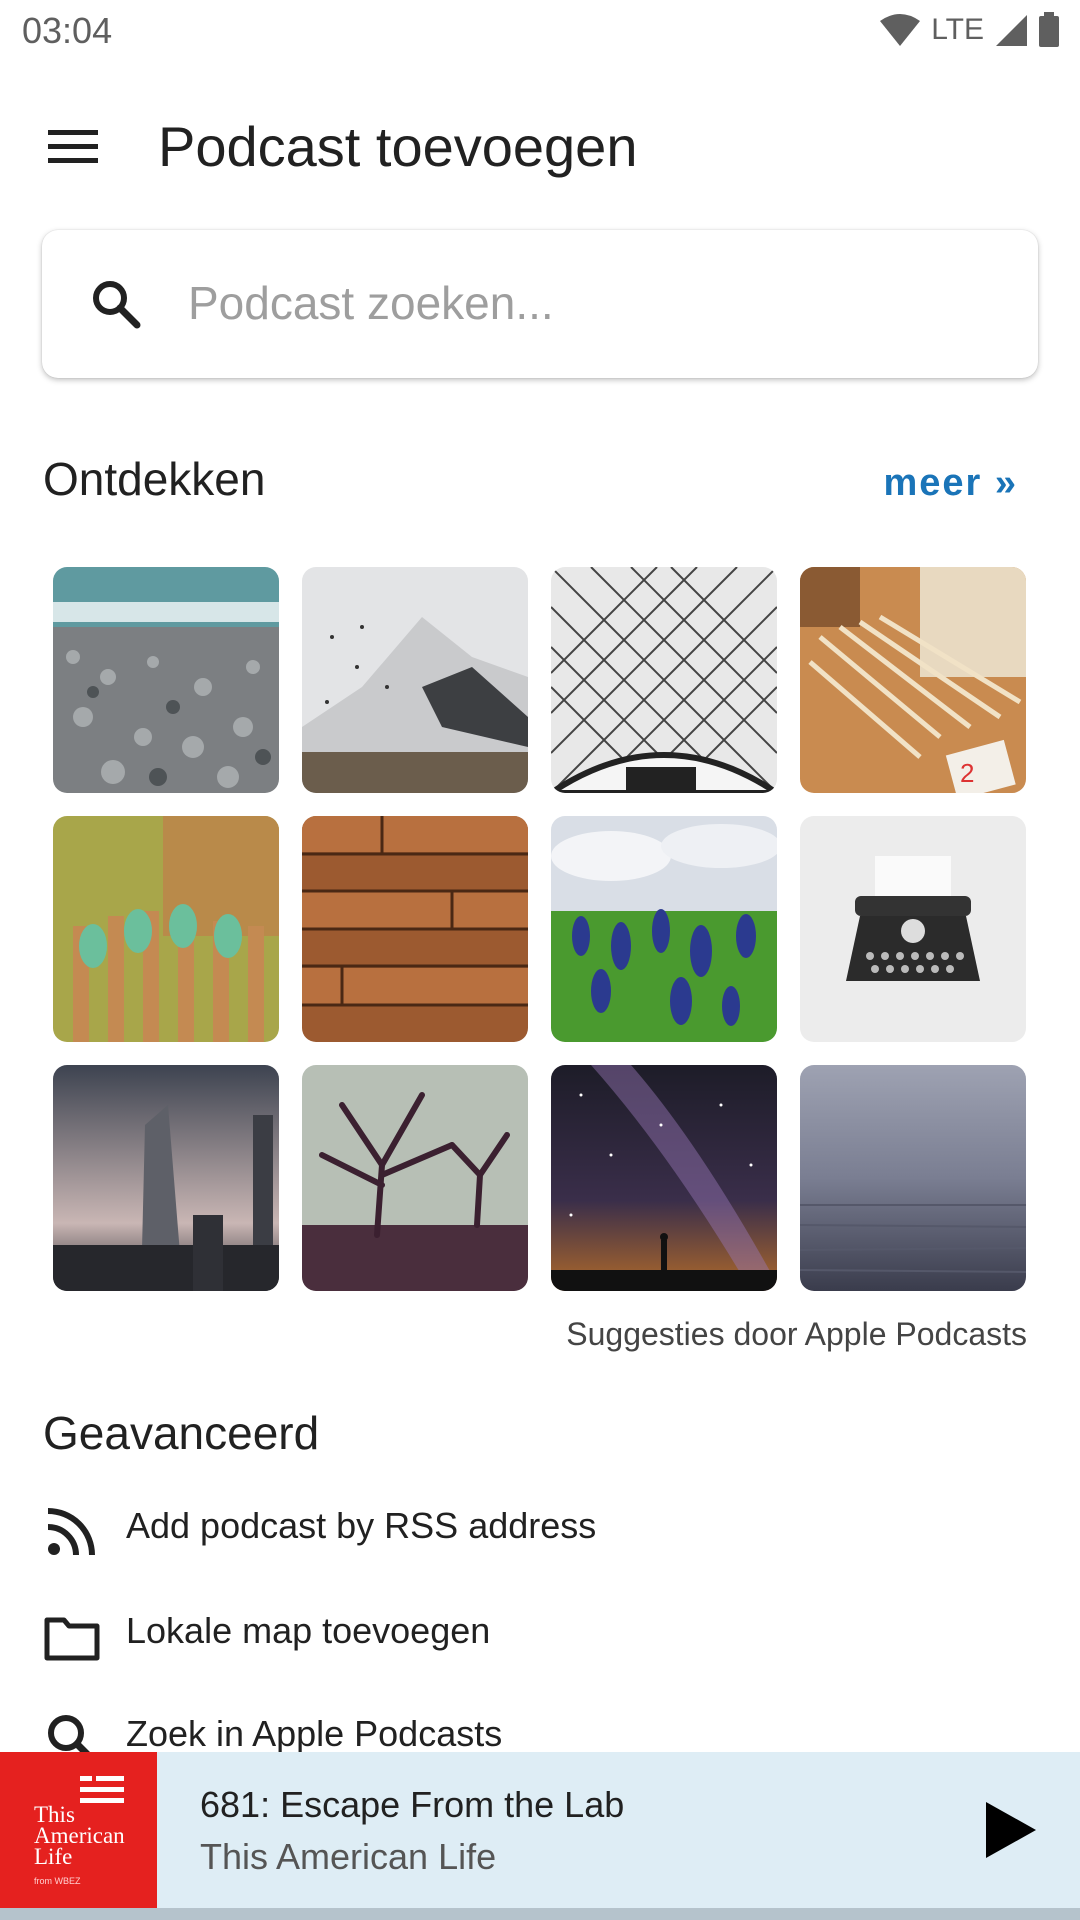 Image resolution: width=1080 pixels, height=1920 pixels. What do you see at coordinates (664, 929) in the screenshot?
I see `podcast-tile-bluebonnet-field` at bounding box center [664, 929].